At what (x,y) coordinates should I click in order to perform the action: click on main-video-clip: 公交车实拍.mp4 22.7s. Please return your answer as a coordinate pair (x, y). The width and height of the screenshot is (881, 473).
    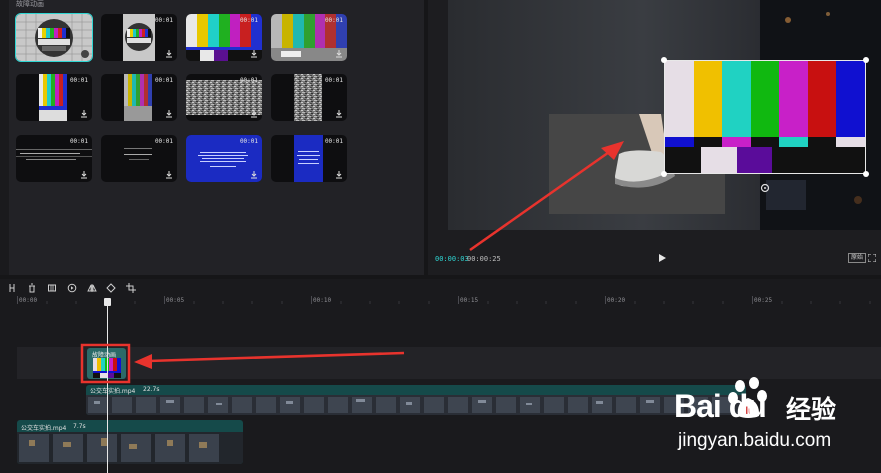
    Looking at the image, I should click on (416, 400).